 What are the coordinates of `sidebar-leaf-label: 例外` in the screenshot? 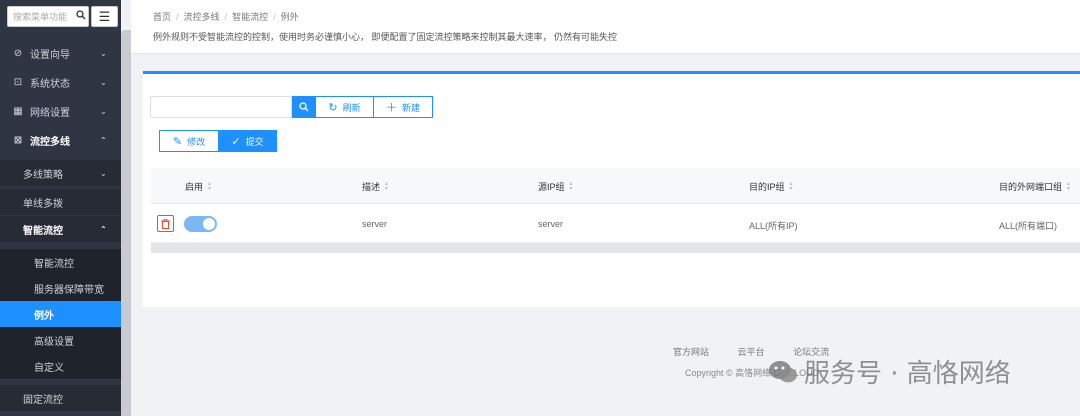 It's located at (44, 316).